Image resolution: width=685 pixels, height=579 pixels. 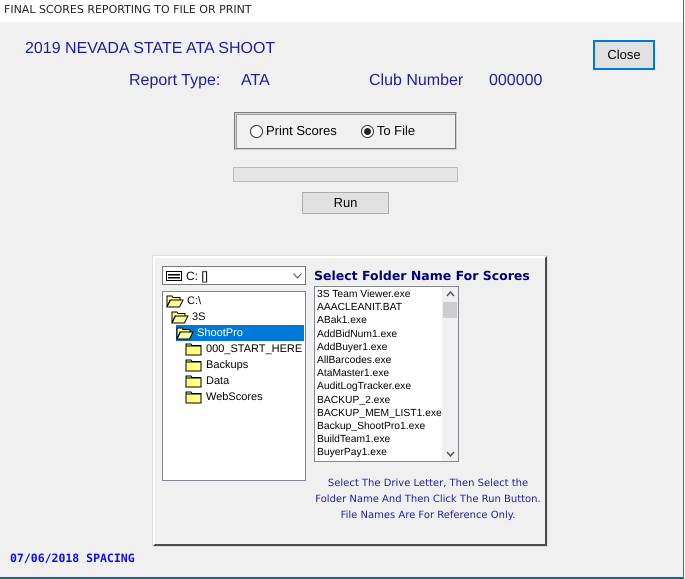 What do you see at coordinates (72, 558) in the screenshot?
I see `footer-text: 07/06/2018 SPACING` at bounding box center [72, 558].